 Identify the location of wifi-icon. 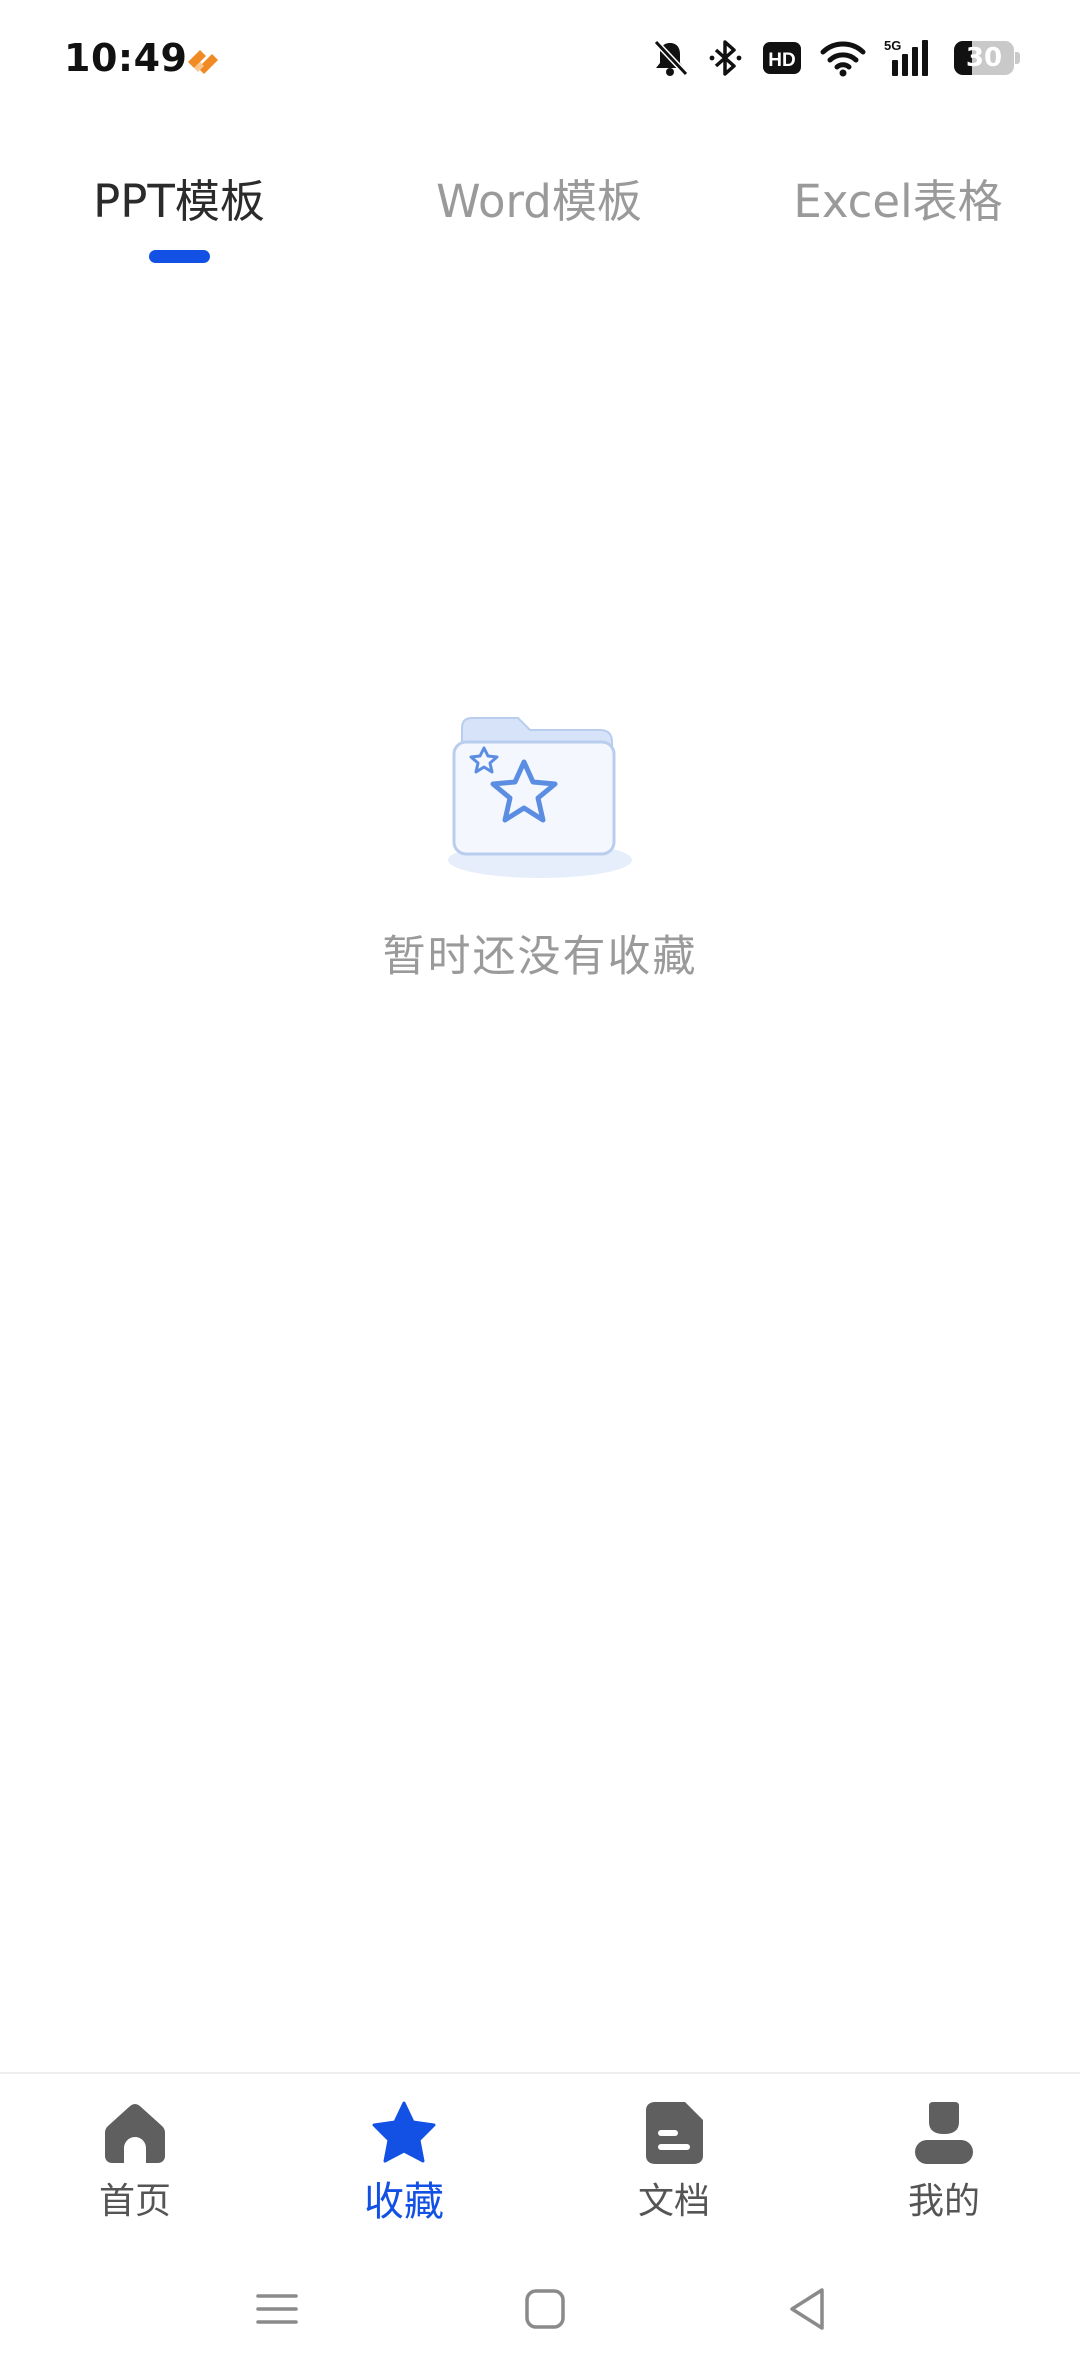
(843, 59).